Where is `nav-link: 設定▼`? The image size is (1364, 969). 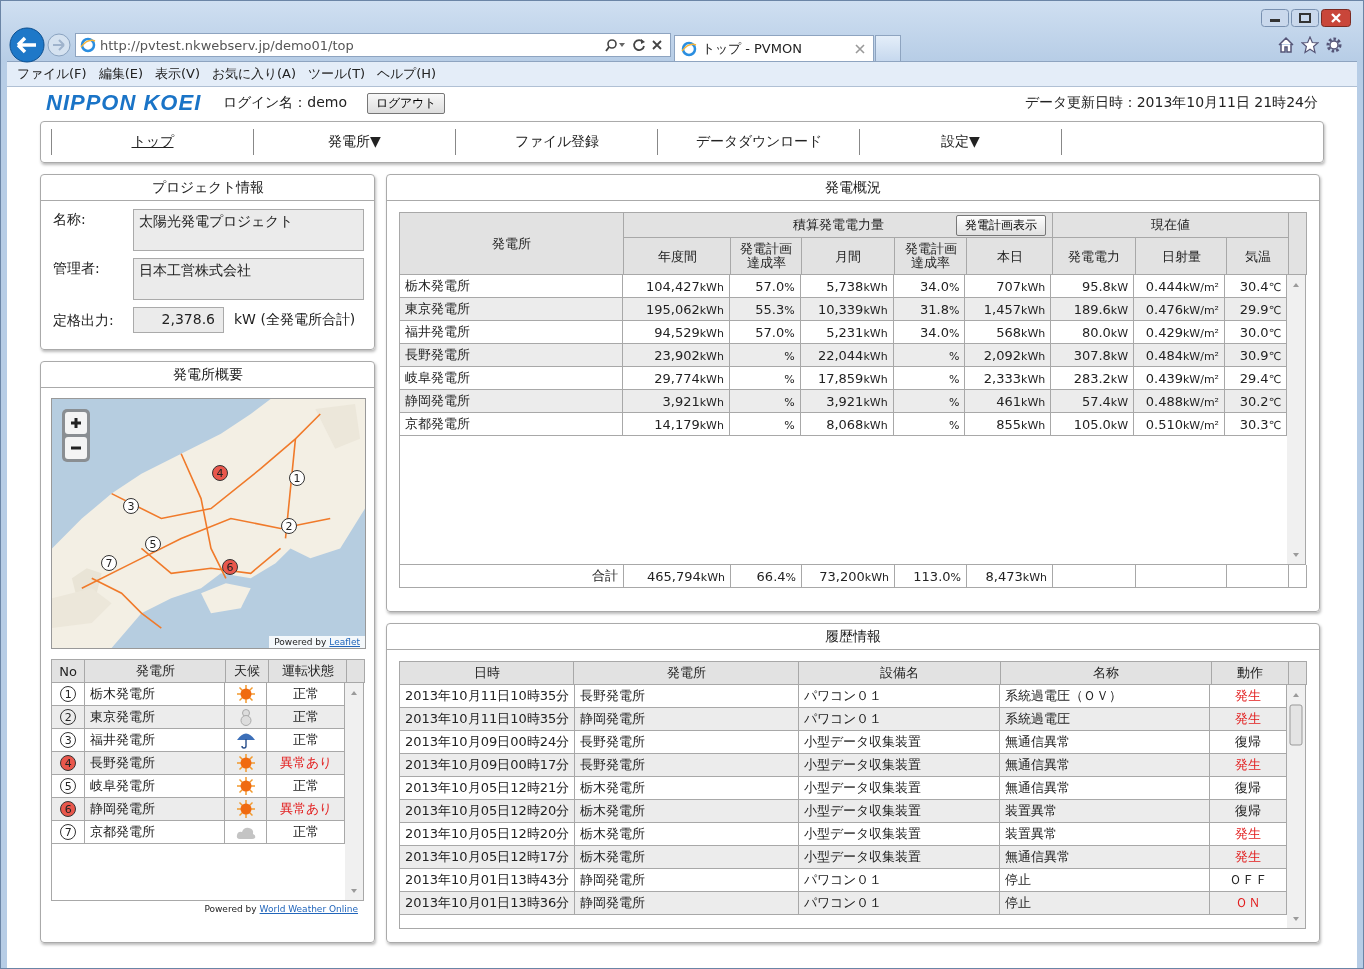
nav-link: 設定▼ is located at coordinates (960, 142).